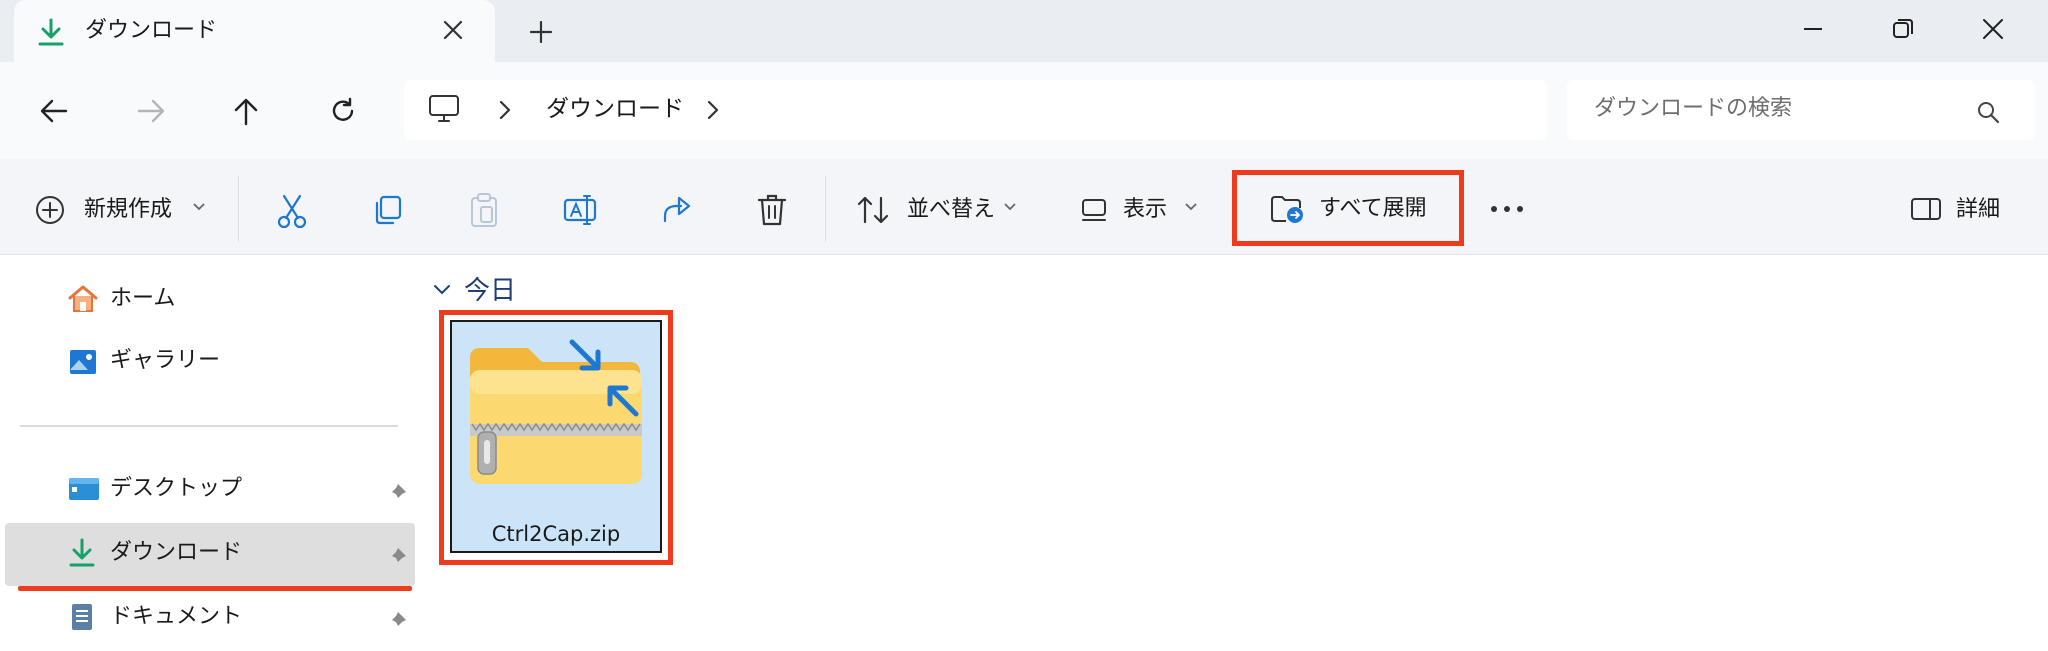  What do you see at coordinates (1145, 209) in the screenshot?
I see `view-label: 表示` at bounding box center [1145, 209].